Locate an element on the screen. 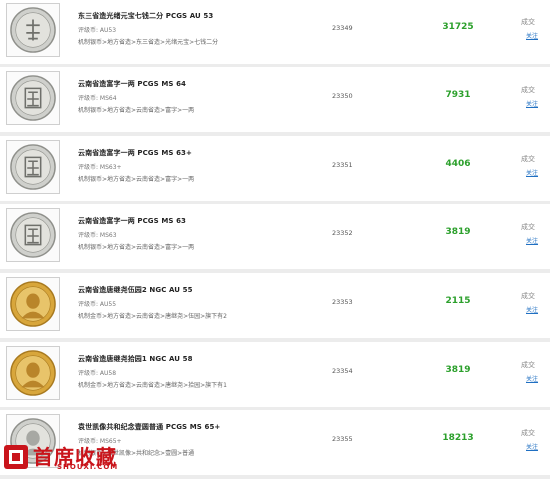 Image resolution: width=550 pixels, height=479 pixels. hammer-price: 4406 is located at coordinates (458, 164).